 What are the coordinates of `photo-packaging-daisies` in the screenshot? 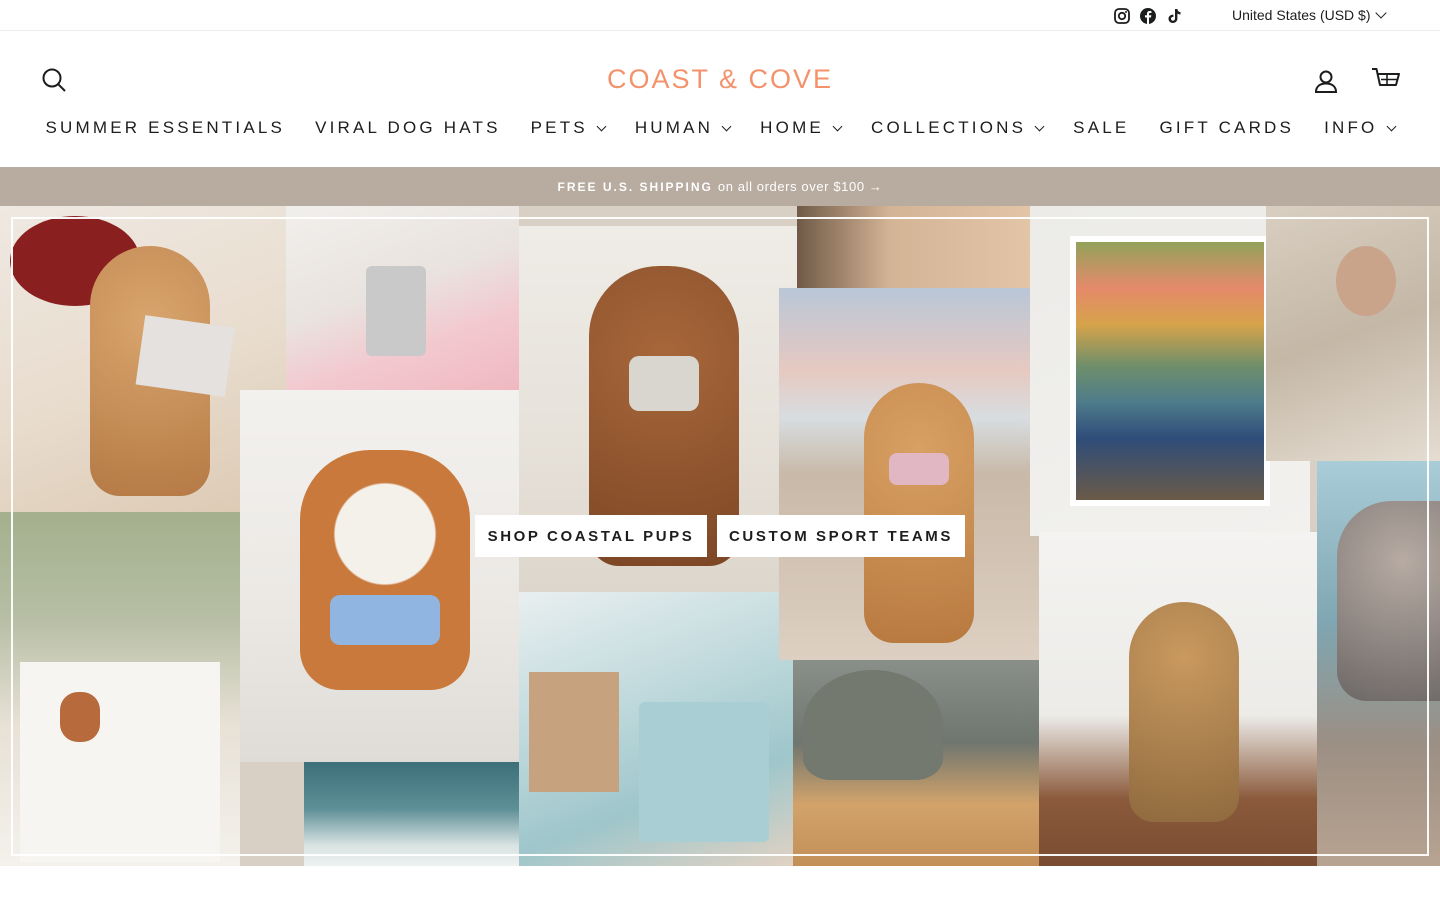 It's located at (656, 729).